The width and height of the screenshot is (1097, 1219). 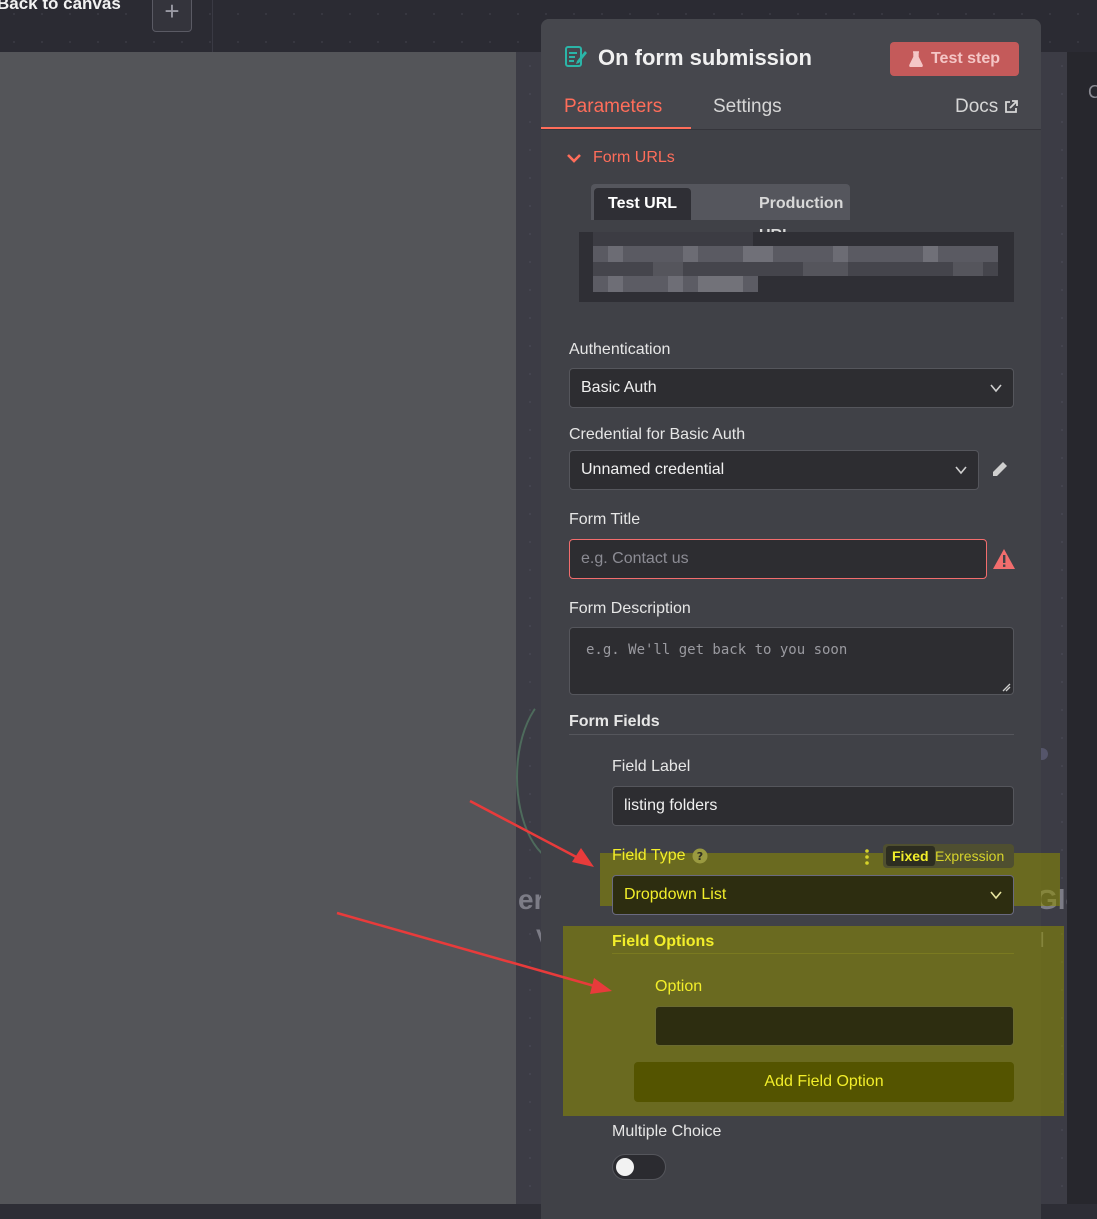 I want to click on arrow-to-field-type, so click(x=531, y=833).